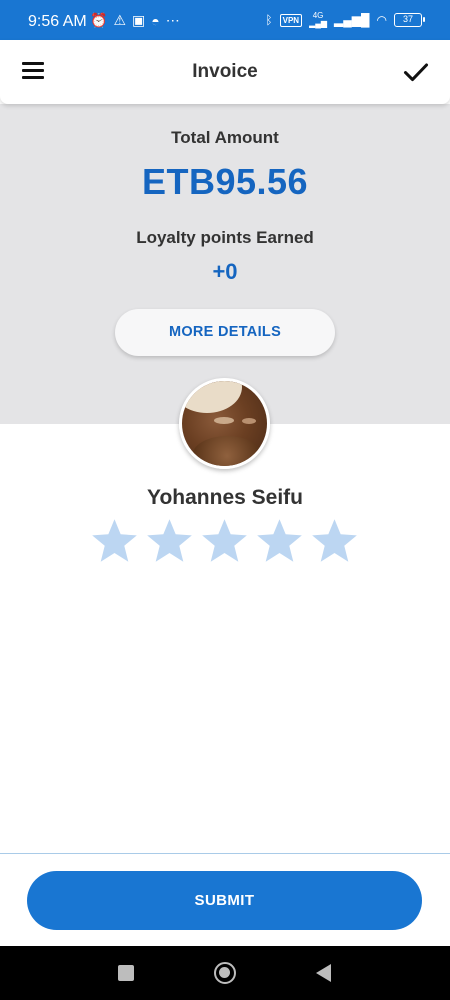  Describe the element at coordinates (291, 20) in the screenshot. I see `vpn-icon: VPN` at that location.